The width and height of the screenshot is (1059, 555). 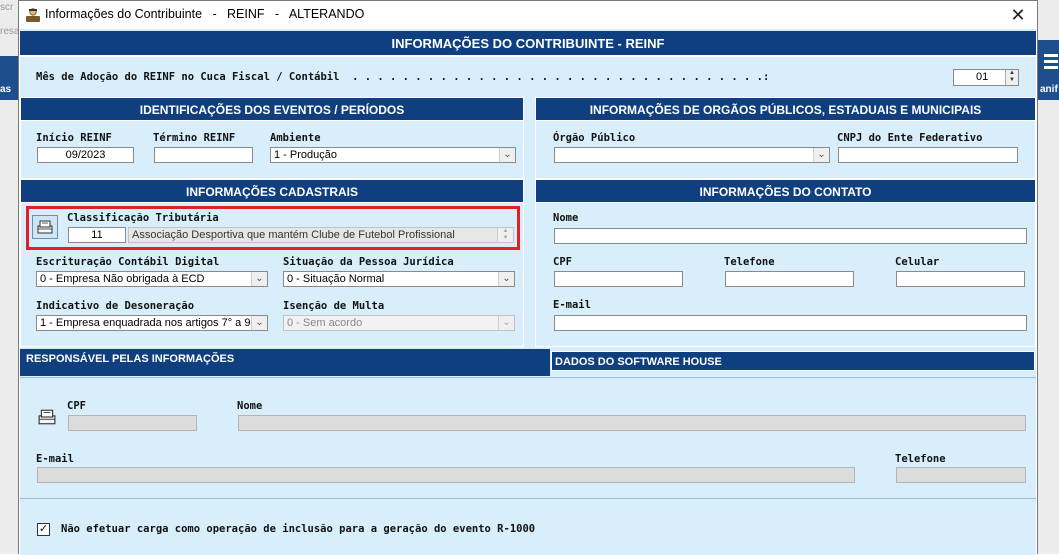 I want to click on tab-responsavel: RESPONSÁVEL PELAS INFORMAÇÕES, so click(x=285, y=363).